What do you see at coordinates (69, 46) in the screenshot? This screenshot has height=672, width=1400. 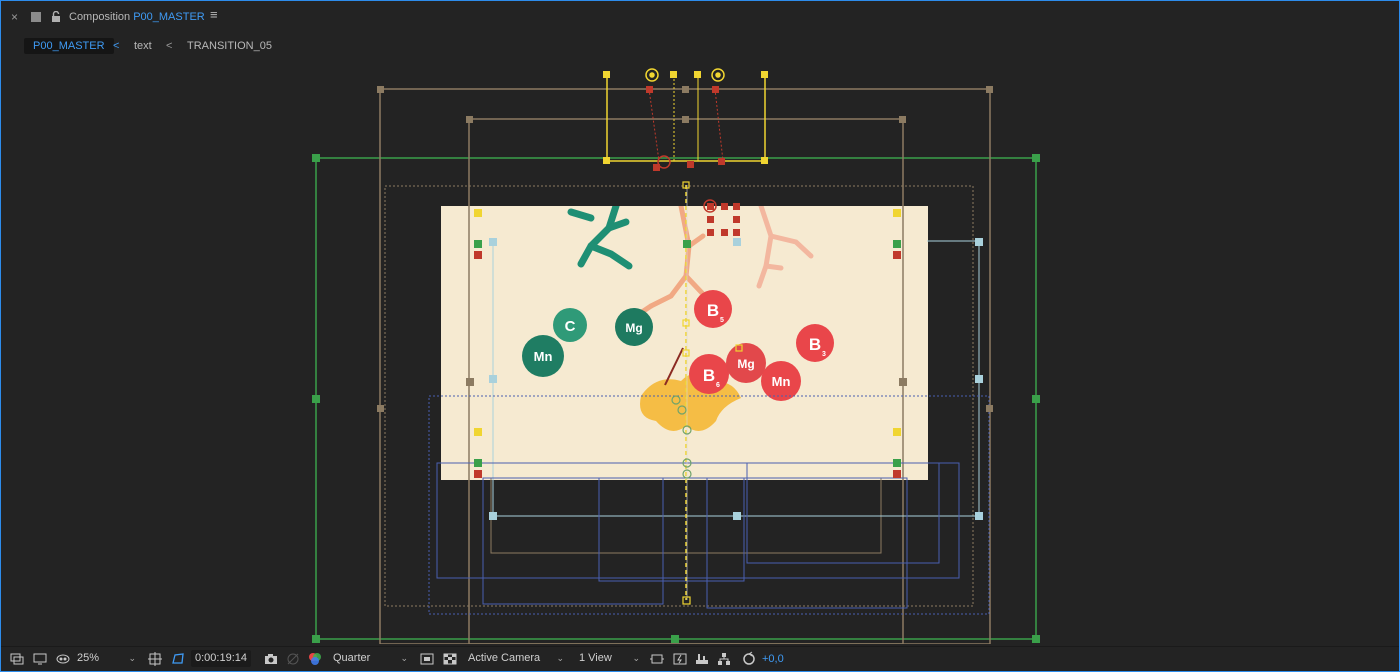 I see `breadcrumb-item-p00-master: P00_MASTER` at bounding box center [69, 46].